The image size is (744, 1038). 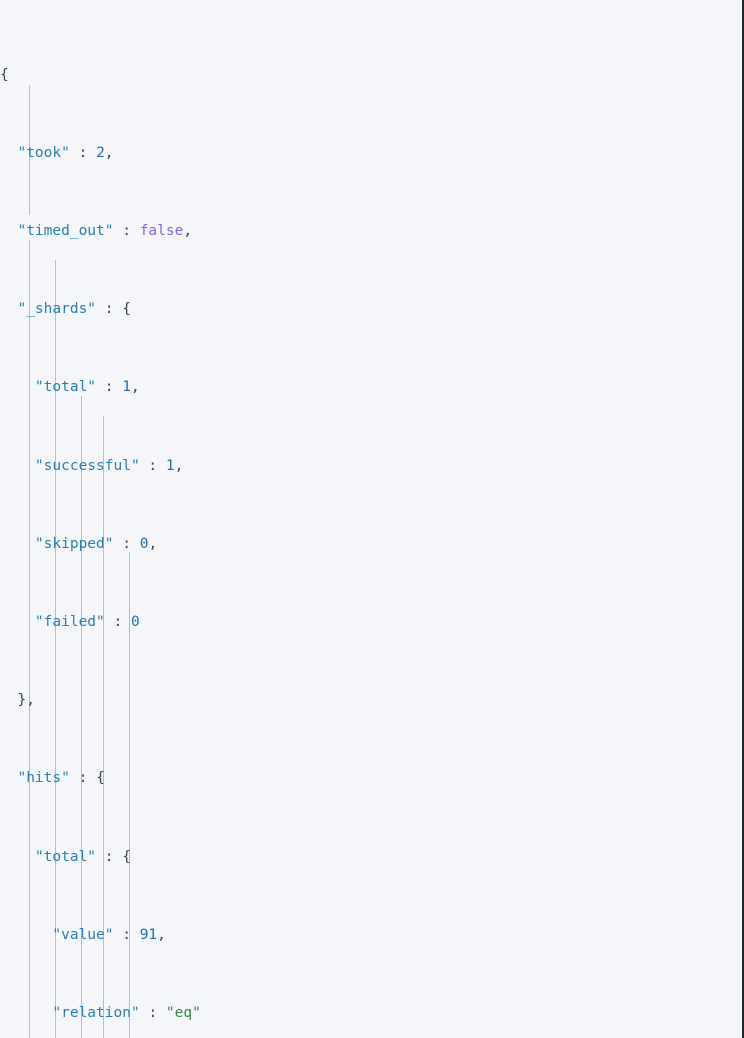 What do you see at coordinates (371, 388) in the screenshot?
I see `code-line-shards-total: "total" : 1,` at bounding box center [371, 388].